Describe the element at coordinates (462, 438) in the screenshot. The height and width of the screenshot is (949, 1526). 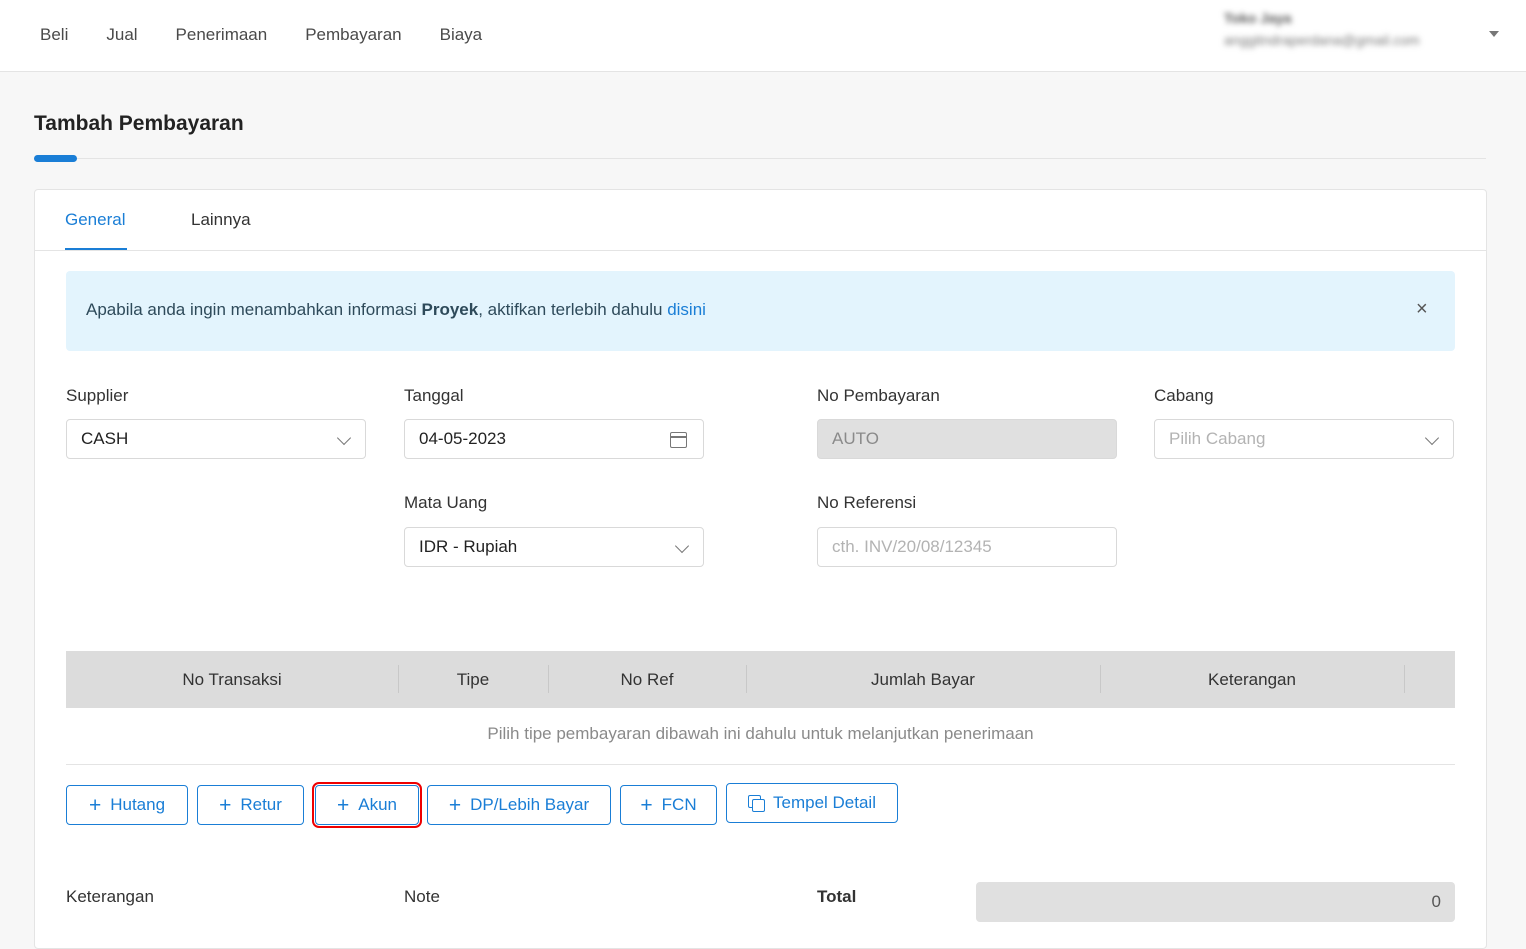
I see `tanggal-value: 04-05-2023` at that location.